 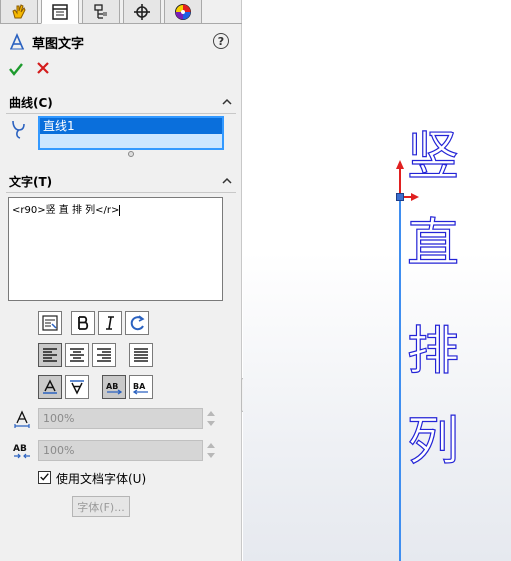 I want to click on tab-display-manager, so click(x=183, y=12).